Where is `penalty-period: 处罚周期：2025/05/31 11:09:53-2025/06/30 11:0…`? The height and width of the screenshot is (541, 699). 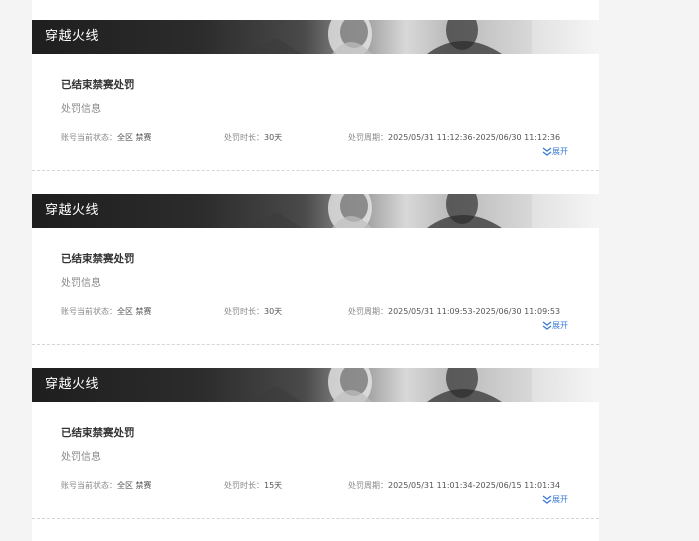 penalty-period: 处罚周期：2025/05/31 11:09:53-2025/06/30 11:0… is located at coordinates (454, 312).